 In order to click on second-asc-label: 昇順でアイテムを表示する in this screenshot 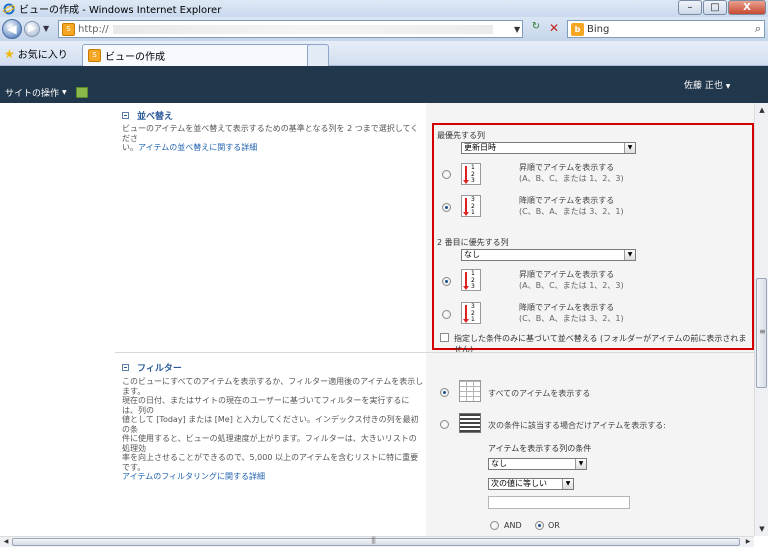, I will do `click(567, 274)`.